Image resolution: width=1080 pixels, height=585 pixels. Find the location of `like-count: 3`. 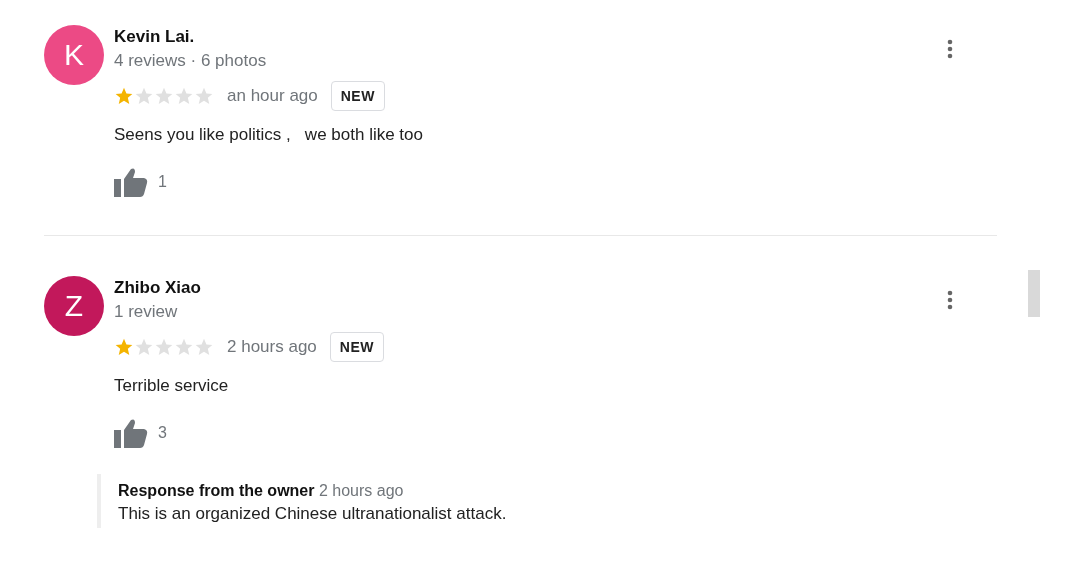

like-count: 3 is located at coordinates (162, 433).